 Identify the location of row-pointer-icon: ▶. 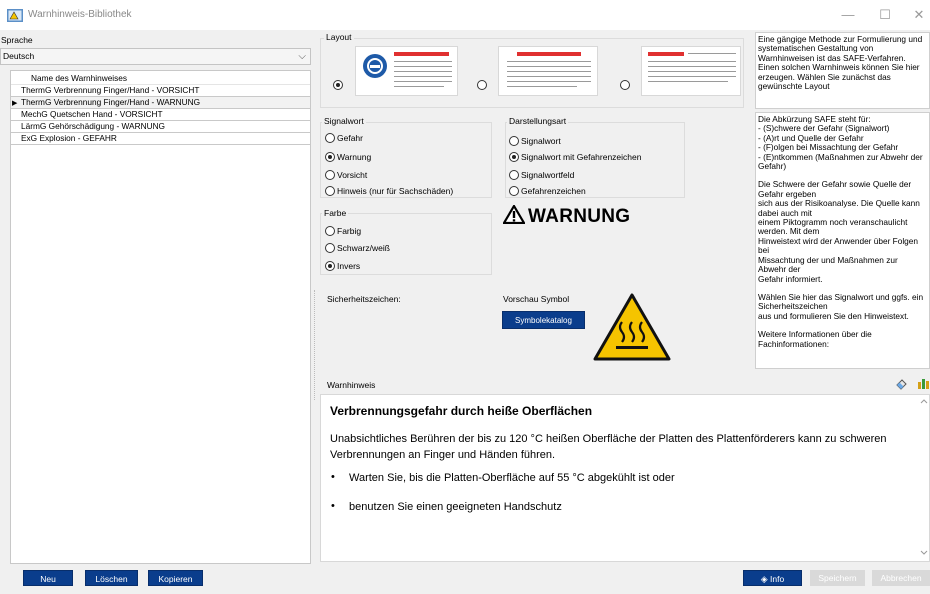
(15, 103).